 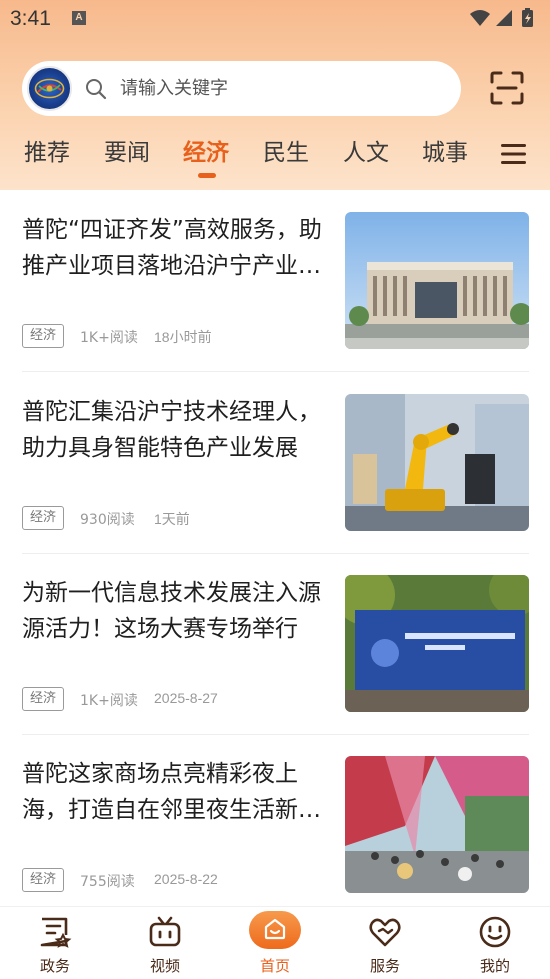 What do you see at coordinates (186, 879) in the screenshot?
I see `publish-time: 2025-8-22` at bounding box center [186, 879].